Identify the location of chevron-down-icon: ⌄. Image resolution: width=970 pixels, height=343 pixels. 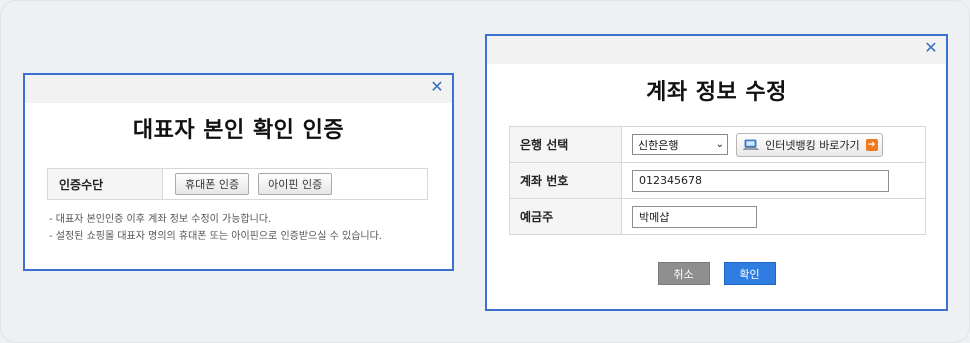
(719, 144).